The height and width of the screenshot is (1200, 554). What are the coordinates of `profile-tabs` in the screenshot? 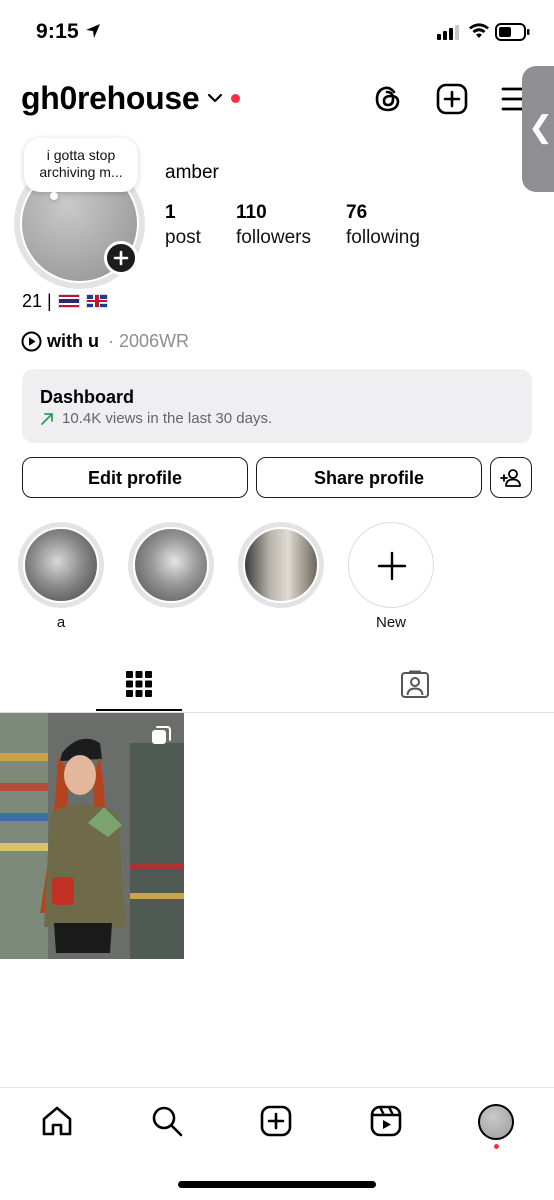 It's located at (277, 684).